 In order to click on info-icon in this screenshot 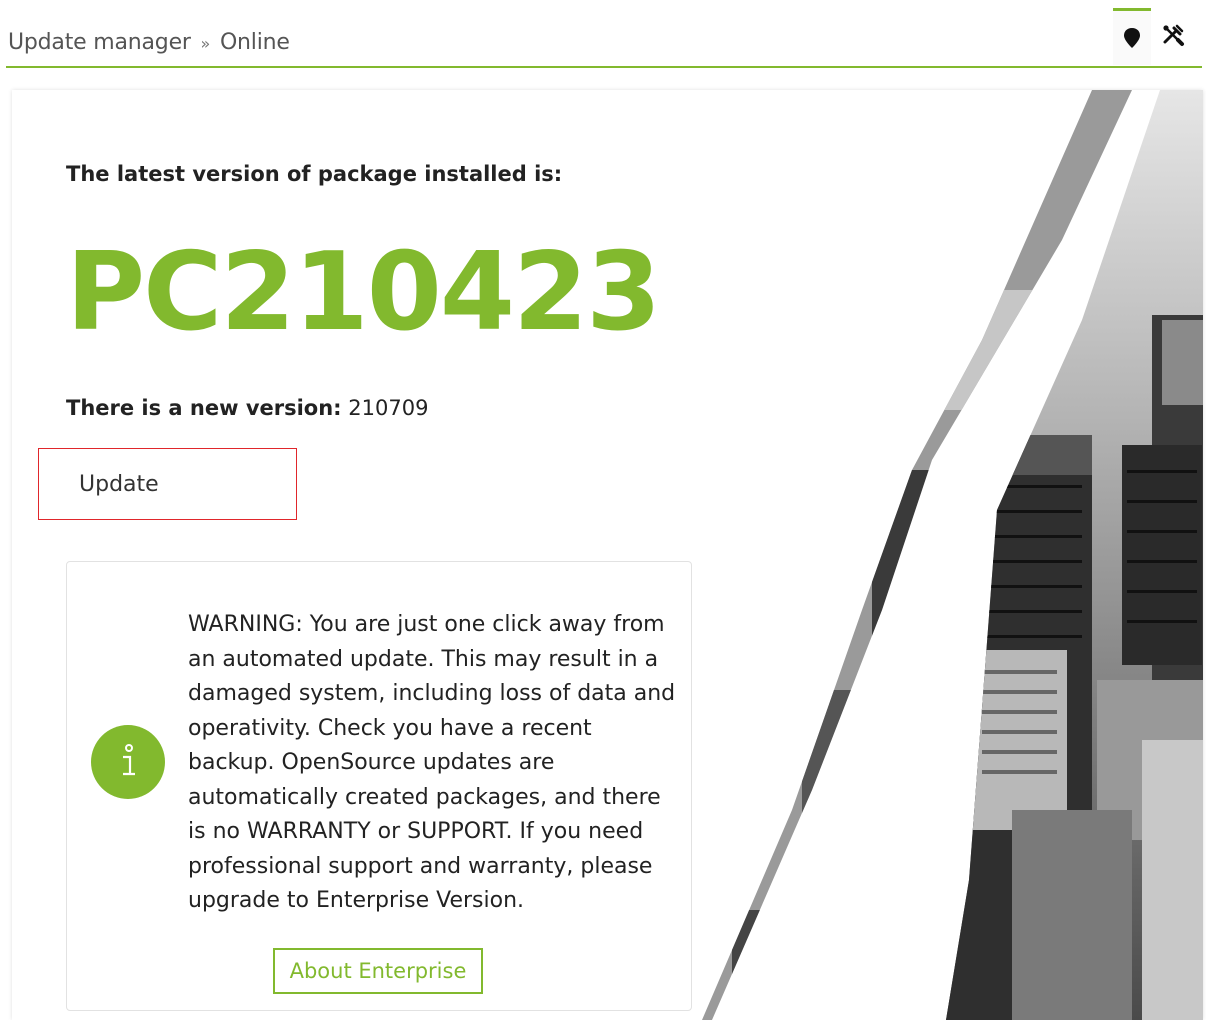, I will do `click(129, 760)`.